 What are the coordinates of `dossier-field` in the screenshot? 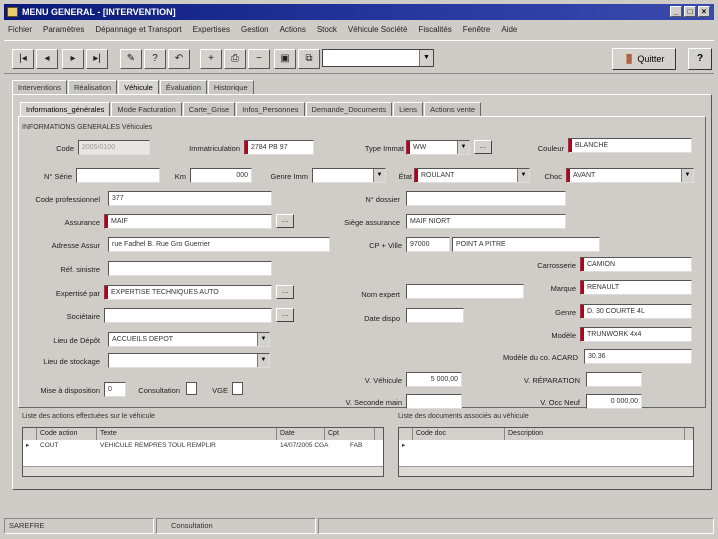 It's located at (486, 198).